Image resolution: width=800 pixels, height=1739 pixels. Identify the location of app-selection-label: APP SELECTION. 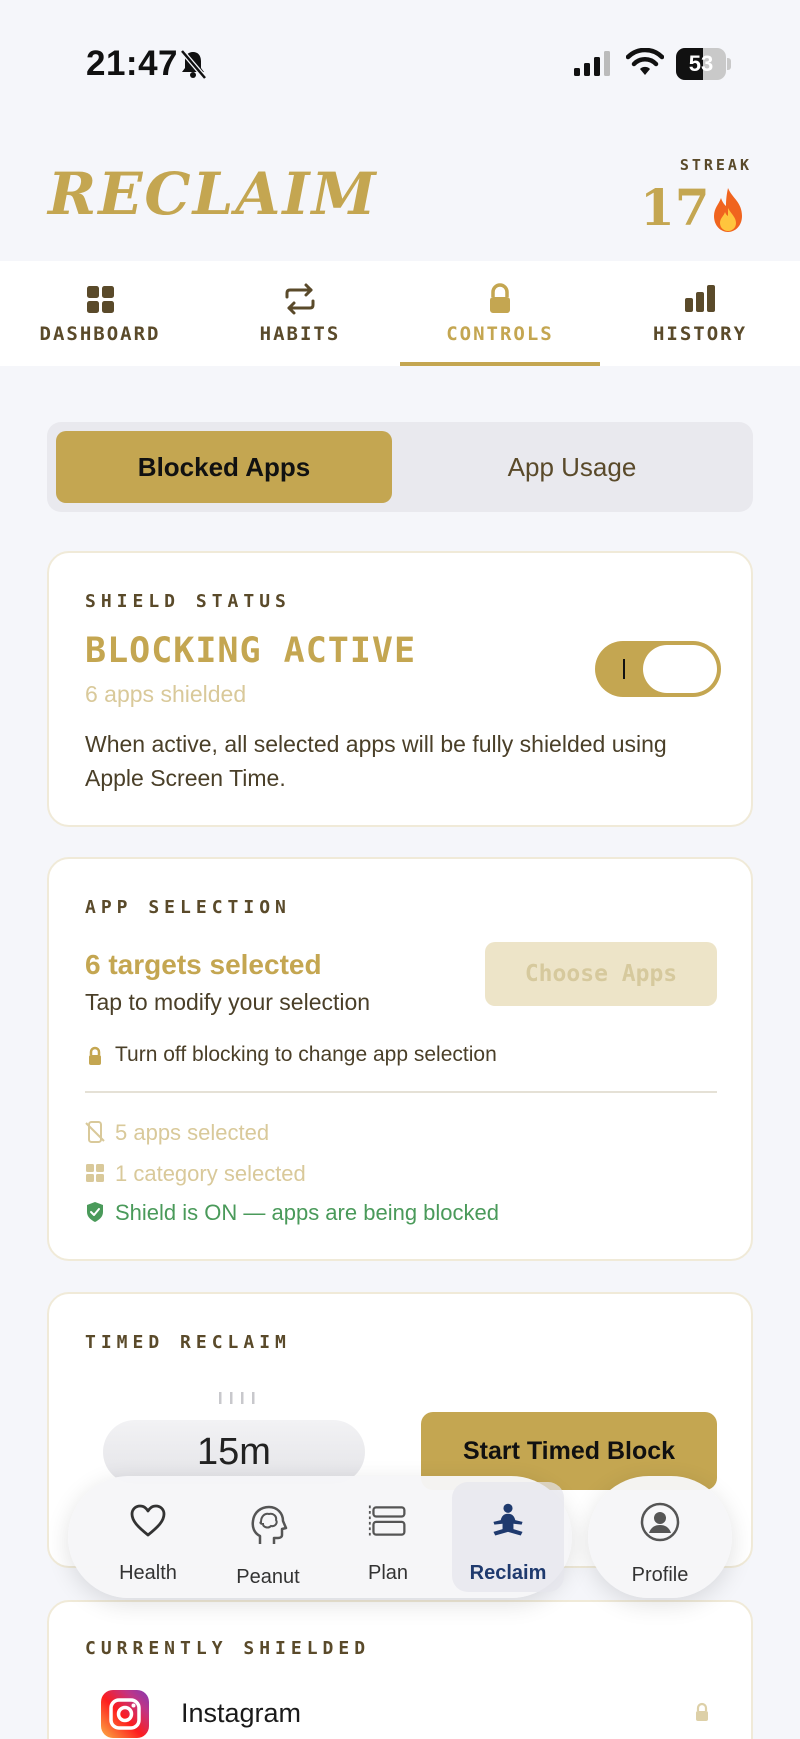
(188, 907).